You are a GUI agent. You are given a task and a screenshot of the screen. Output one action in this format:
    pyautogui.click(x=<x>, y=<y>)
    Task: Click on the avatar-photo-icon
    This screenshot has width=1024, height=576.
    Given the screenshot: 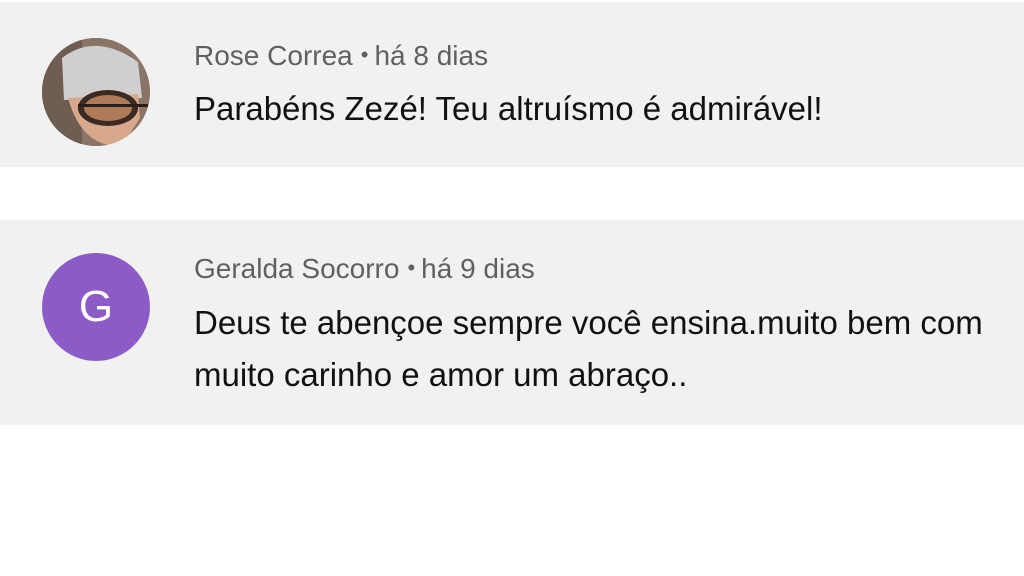 What is the action you would take?
    pyautogui.click(x=96, y=92)
    